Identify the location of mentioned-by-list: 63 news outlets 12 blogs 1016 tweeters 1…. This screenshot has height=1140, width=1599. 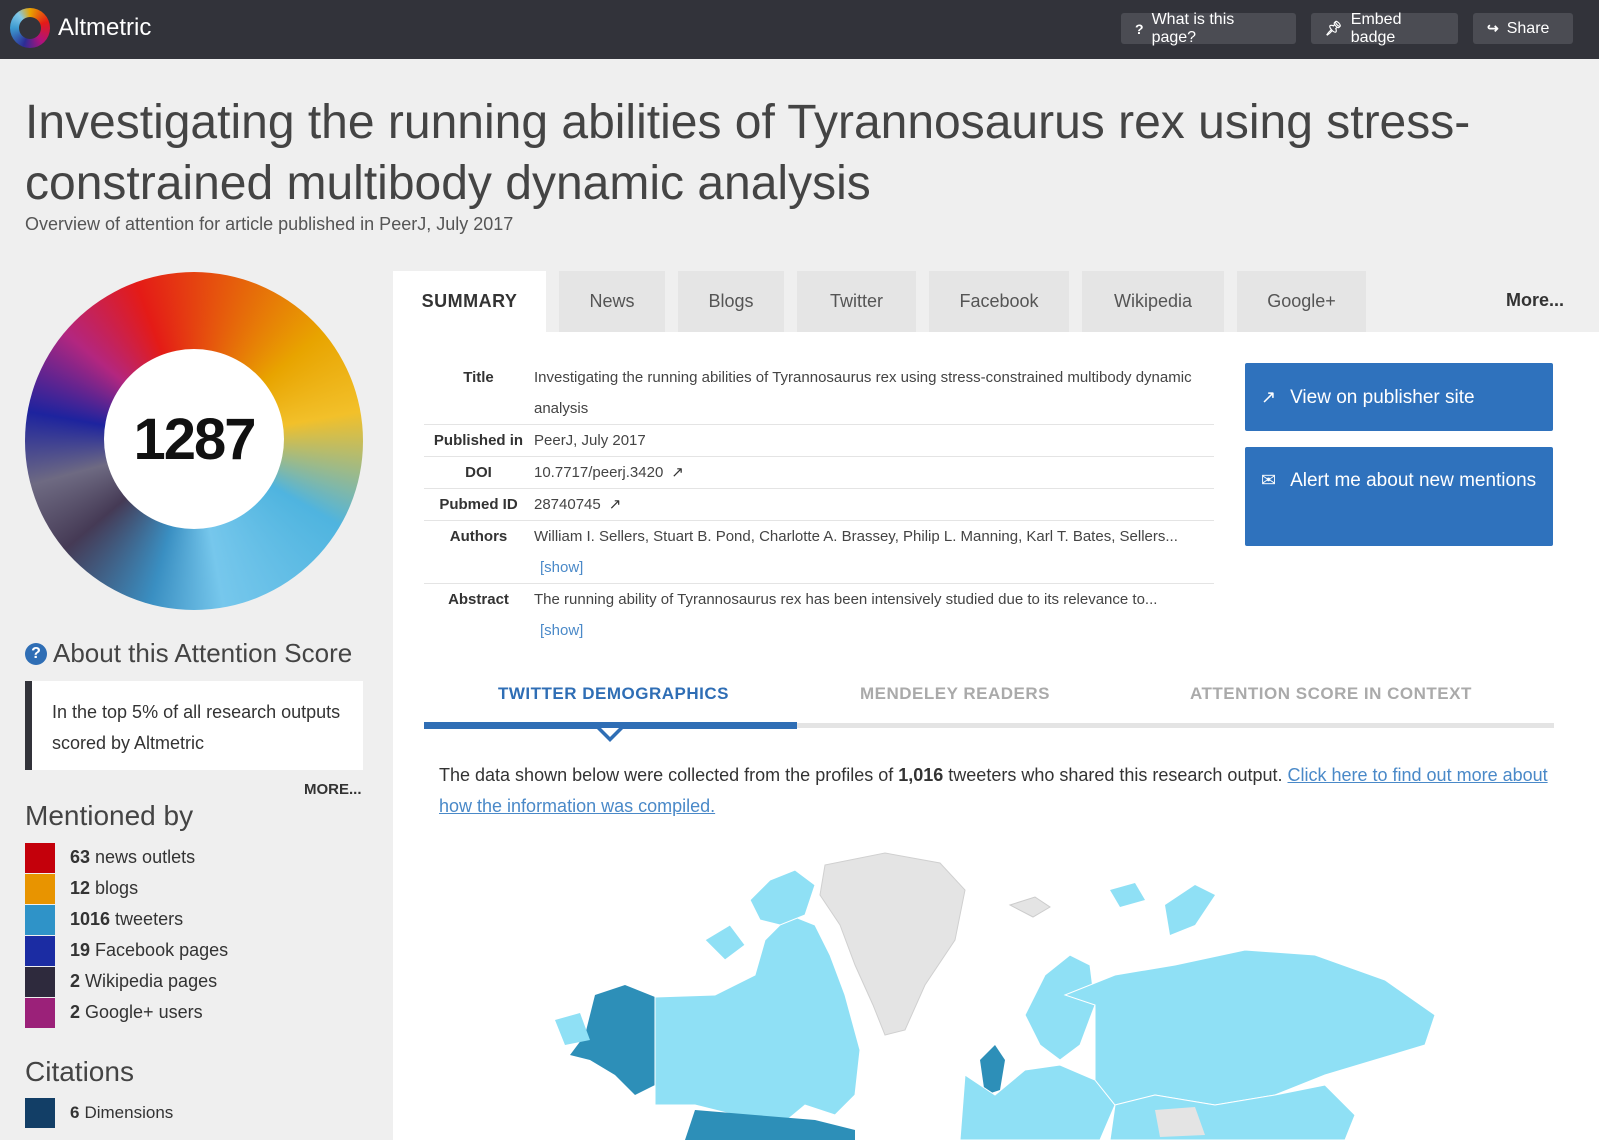
(126, 935).